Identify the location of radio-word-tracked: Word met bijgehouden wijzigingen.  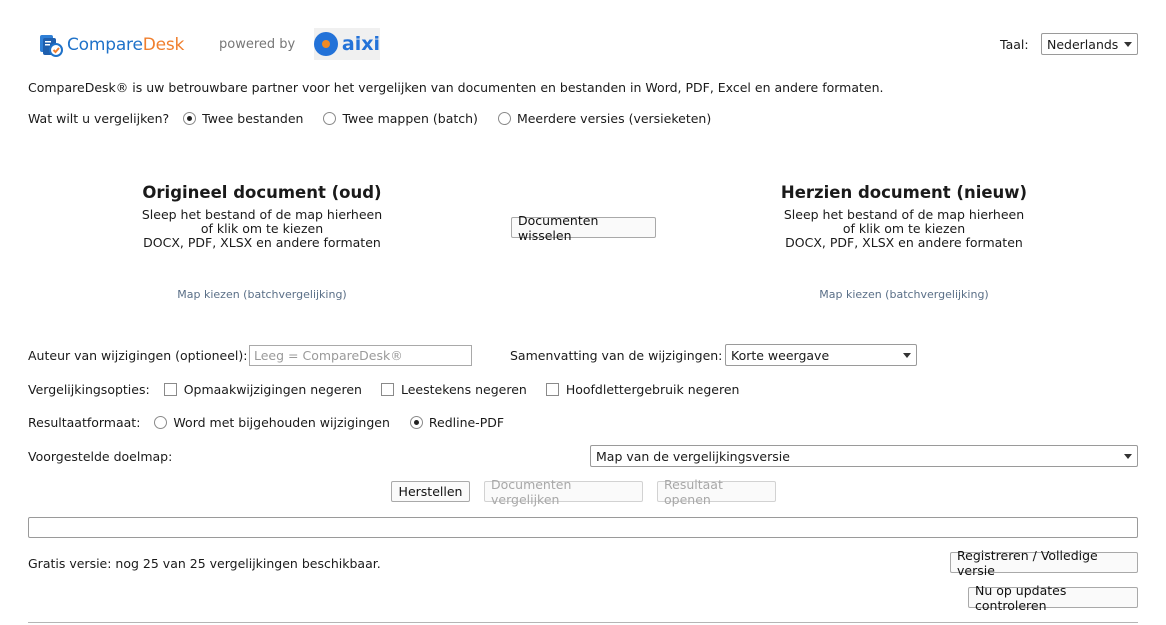
(272, 422).